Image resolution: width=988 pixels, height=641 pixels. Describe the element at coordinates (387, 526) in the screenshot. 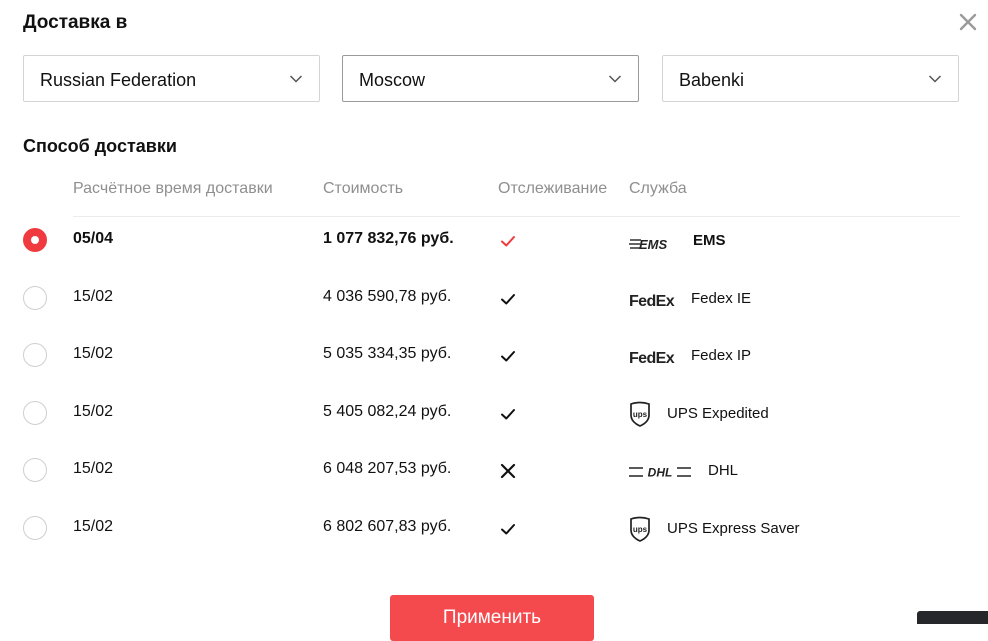

I see `delivery-cost: 6 802 607,83 руб.` at that location.